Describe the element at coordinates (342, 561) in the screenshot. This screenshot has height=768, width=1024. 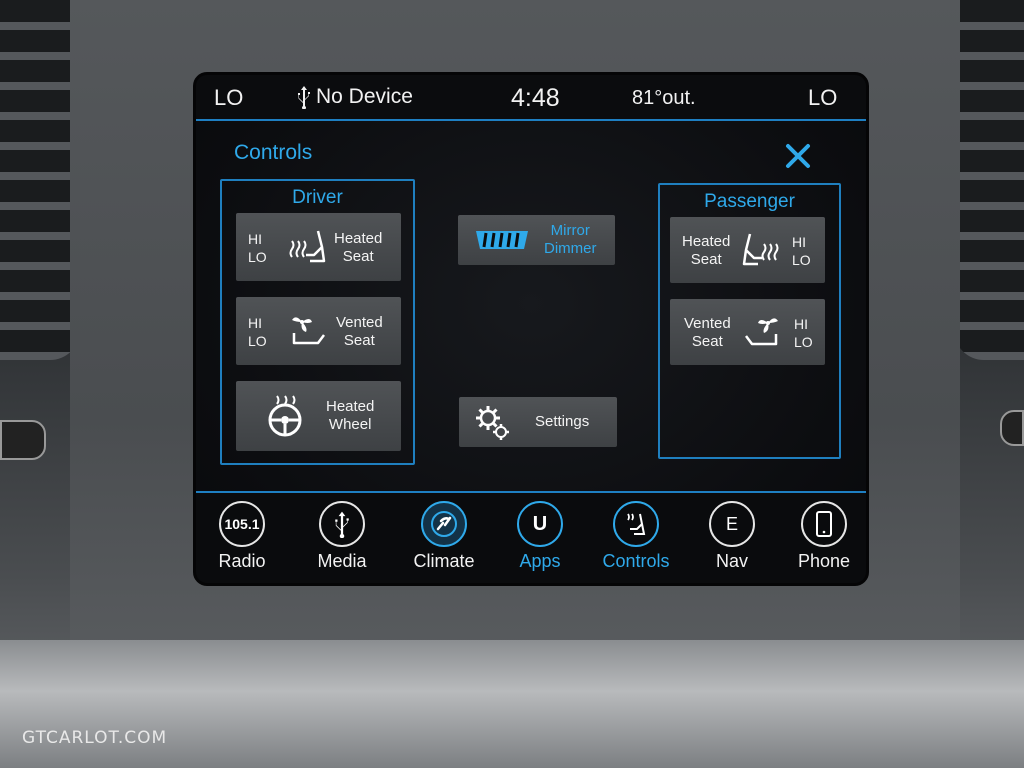
I see `nav-media-label: Media` at that location.